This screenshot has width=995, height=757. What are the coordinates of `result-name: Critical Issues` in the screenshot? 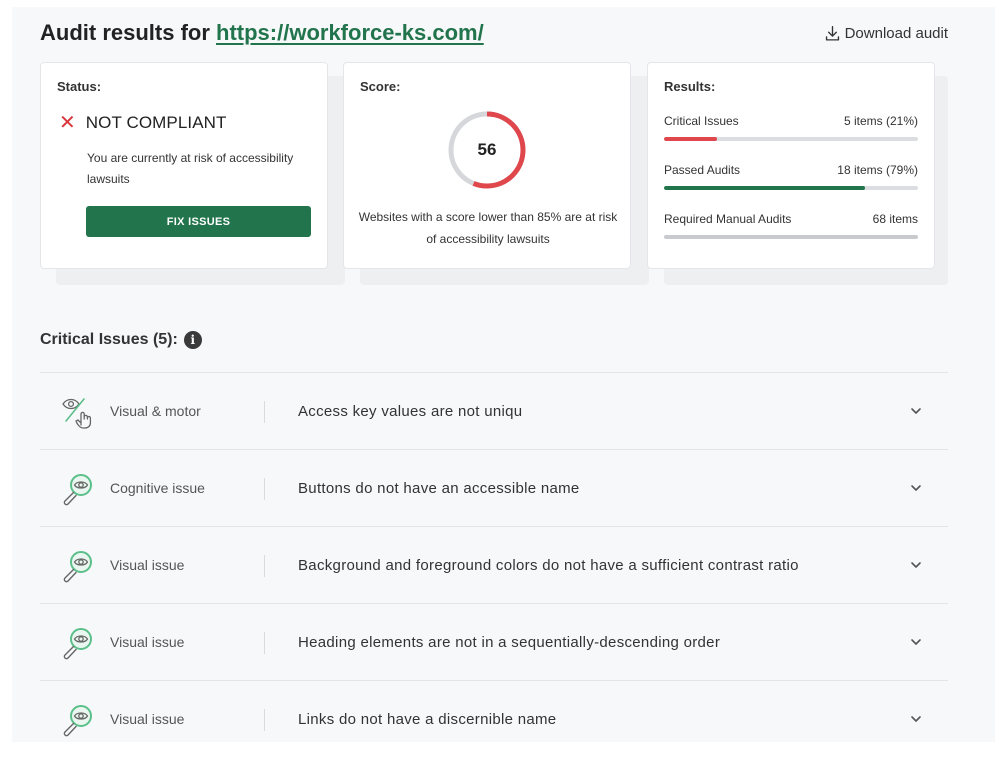 It's located at (701, 121).